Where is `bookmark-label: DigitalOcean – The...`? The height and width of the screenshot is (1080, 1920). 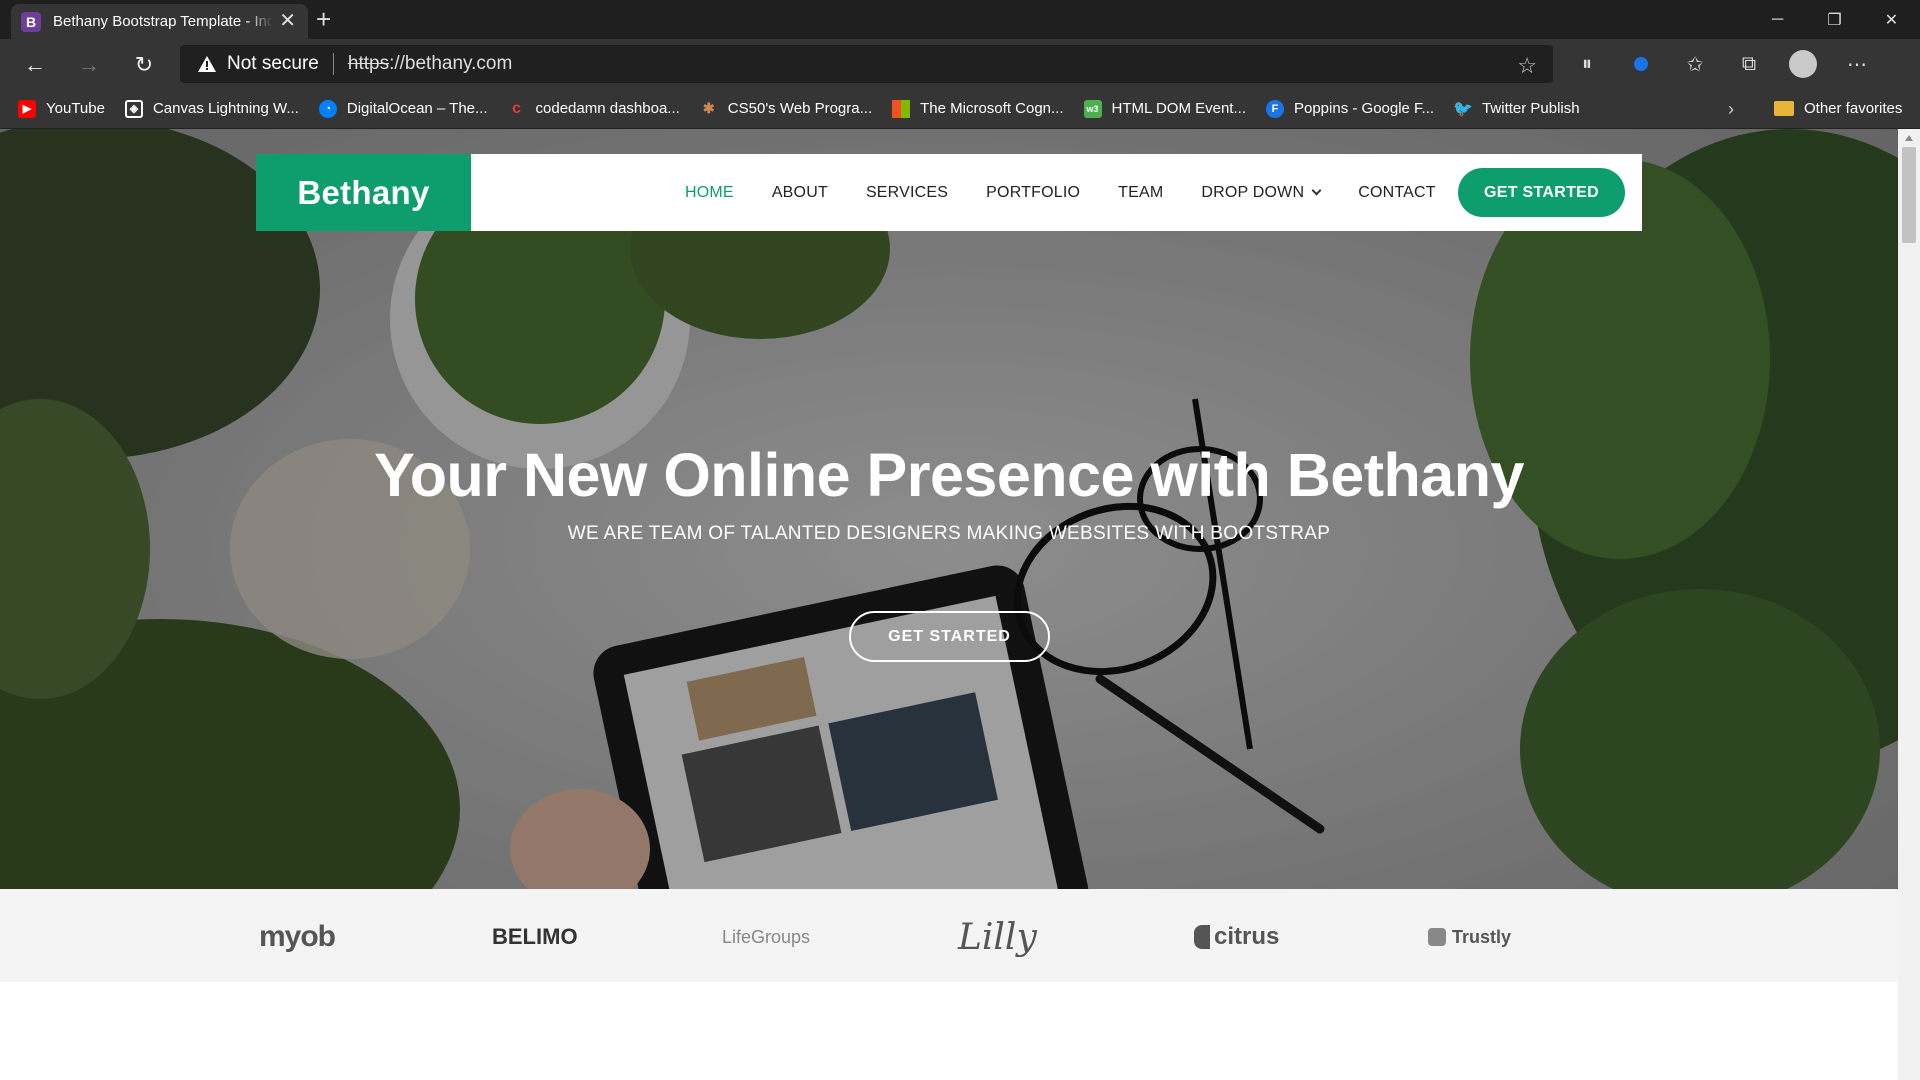 bookmark-label: DigitalOcean – The... is located at coordinates (417, 108).